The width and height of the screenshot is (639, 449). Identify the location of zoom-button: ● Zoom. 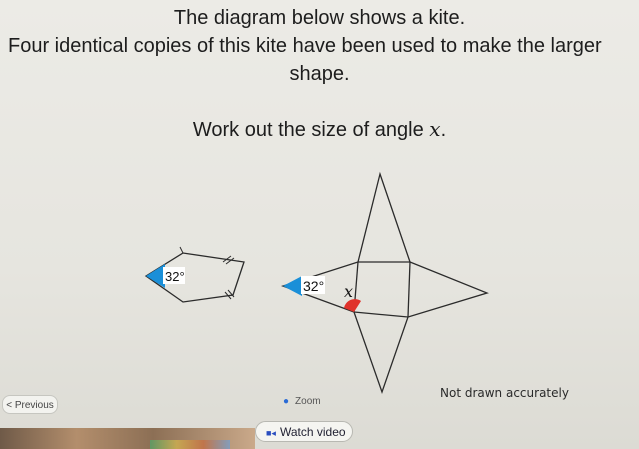
(302, 401).